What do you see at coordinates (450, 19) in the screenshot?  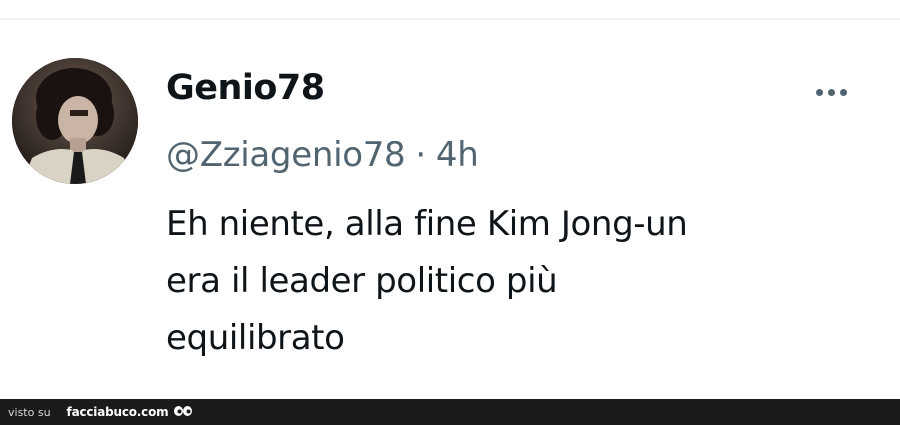 I see `top-divider` at bounding box center [450, 19].